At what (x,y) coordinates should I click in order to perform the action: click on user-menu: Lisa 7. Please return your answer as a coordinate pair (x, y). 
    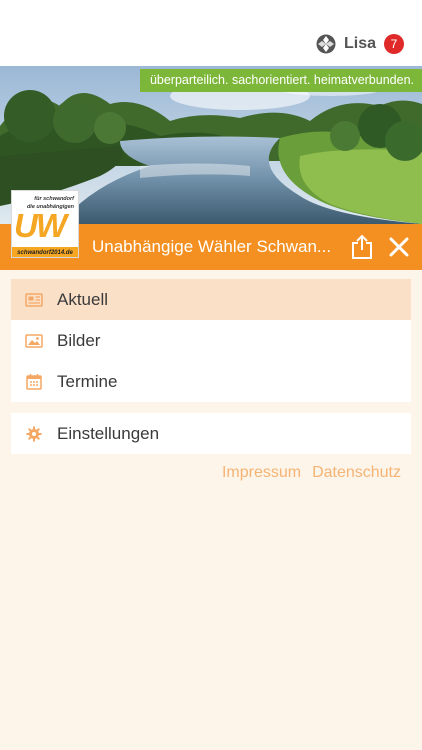
    Looking at the image, I should click on (360, 44).